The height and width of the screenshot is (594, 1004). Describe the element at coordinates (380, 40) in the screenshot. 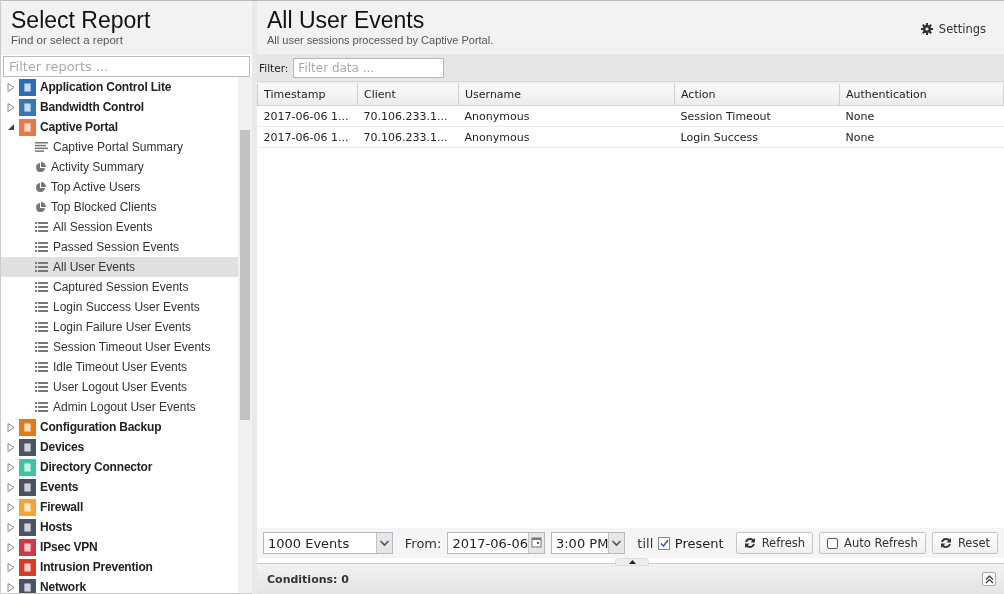

I see `report-subtitle: All user sessions processed by Captive Portal.` at that location.